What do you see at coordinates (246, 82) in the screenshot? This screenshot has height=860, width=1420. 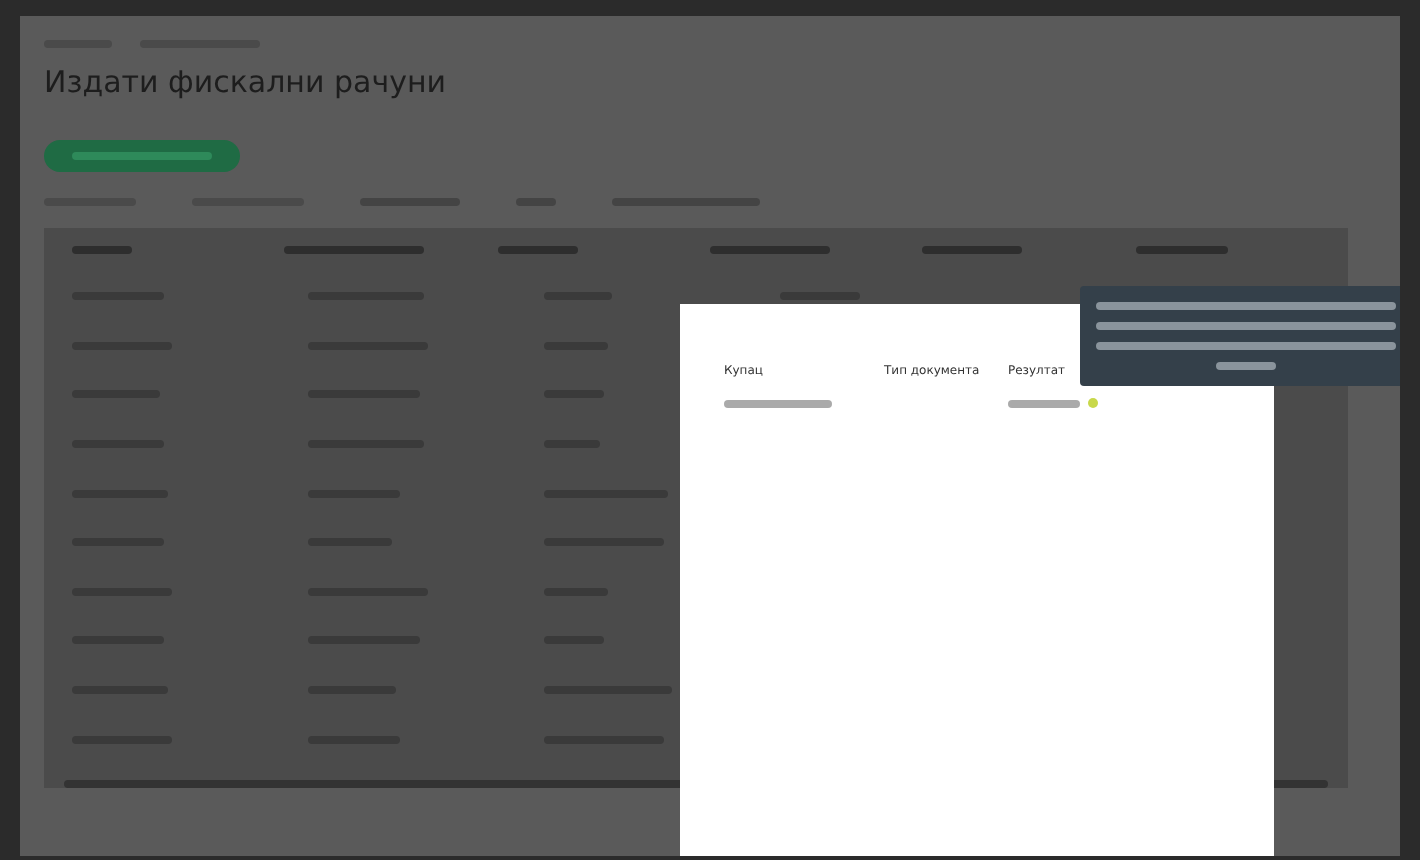 I see `page-title: Издати фискални рачуни` at bounding box center [246, 82].